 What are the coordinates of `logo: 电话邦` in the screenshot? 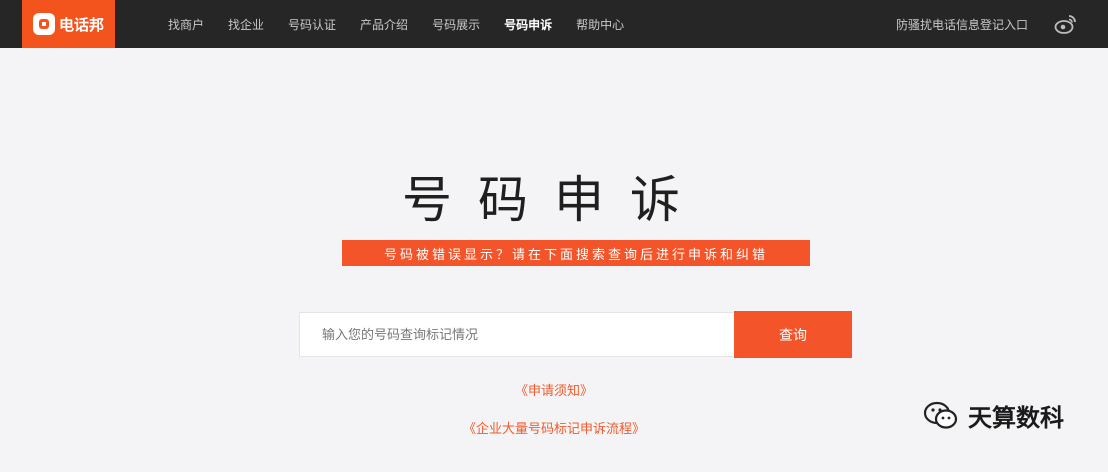 It's located at (68, 24).